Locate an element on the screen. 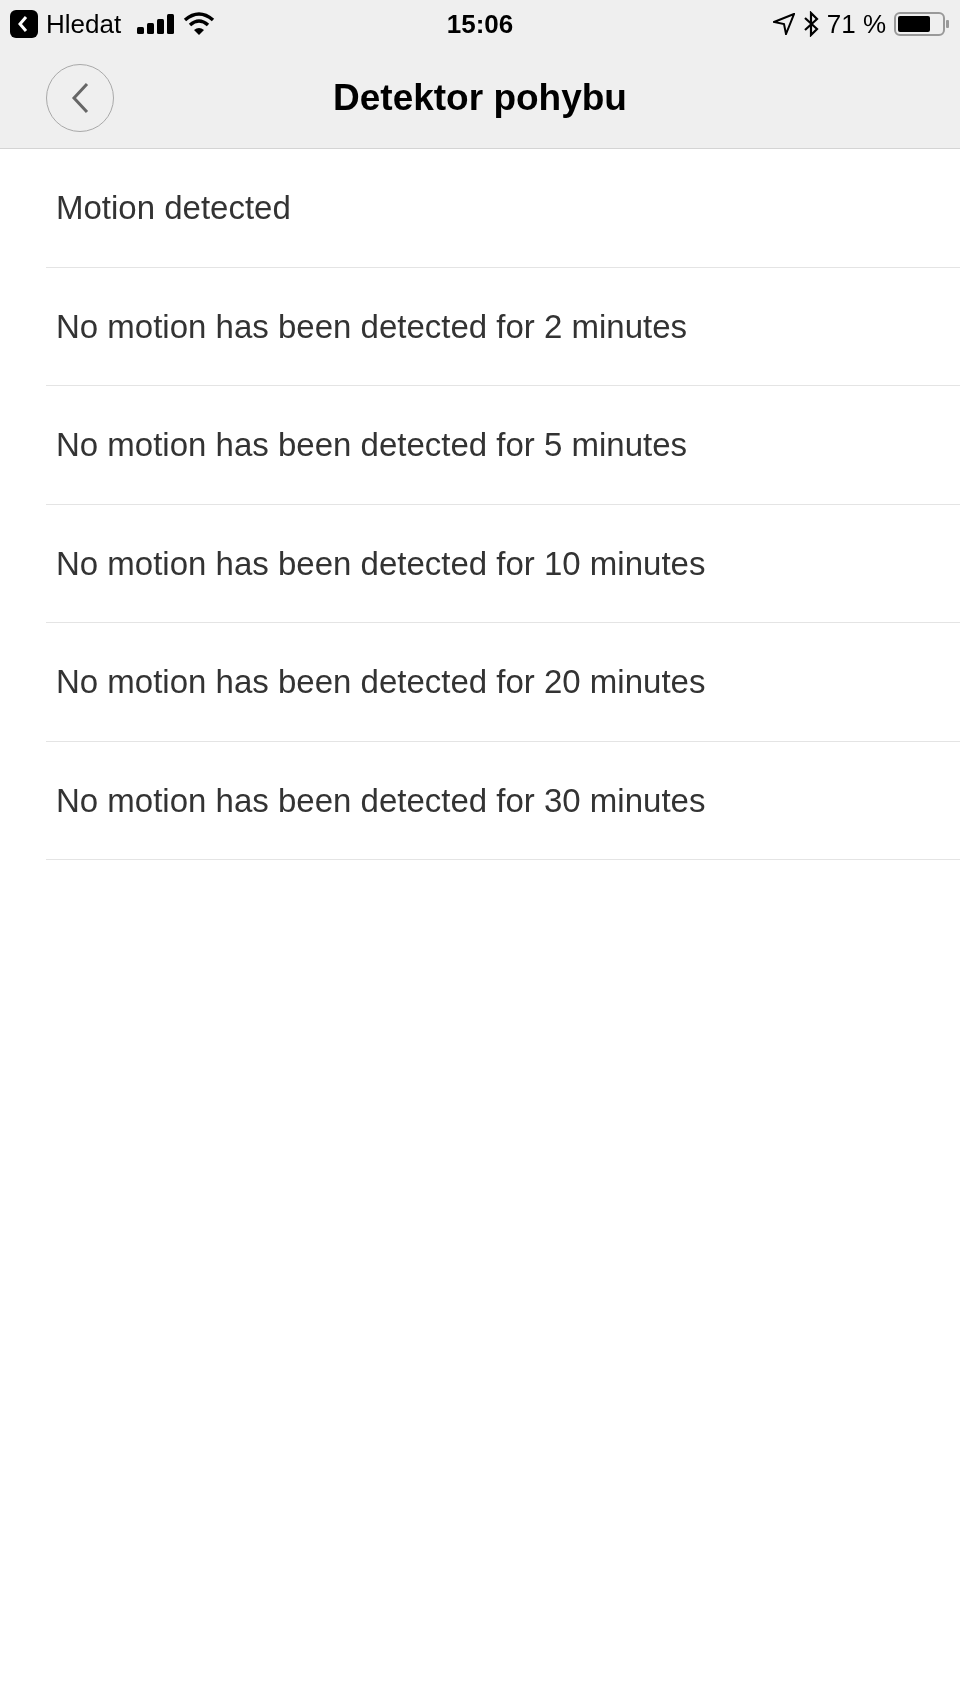 The image size is (960, 1707). list-item: No motion has been detected for 30 minutes is located at coordinates (503, 800).